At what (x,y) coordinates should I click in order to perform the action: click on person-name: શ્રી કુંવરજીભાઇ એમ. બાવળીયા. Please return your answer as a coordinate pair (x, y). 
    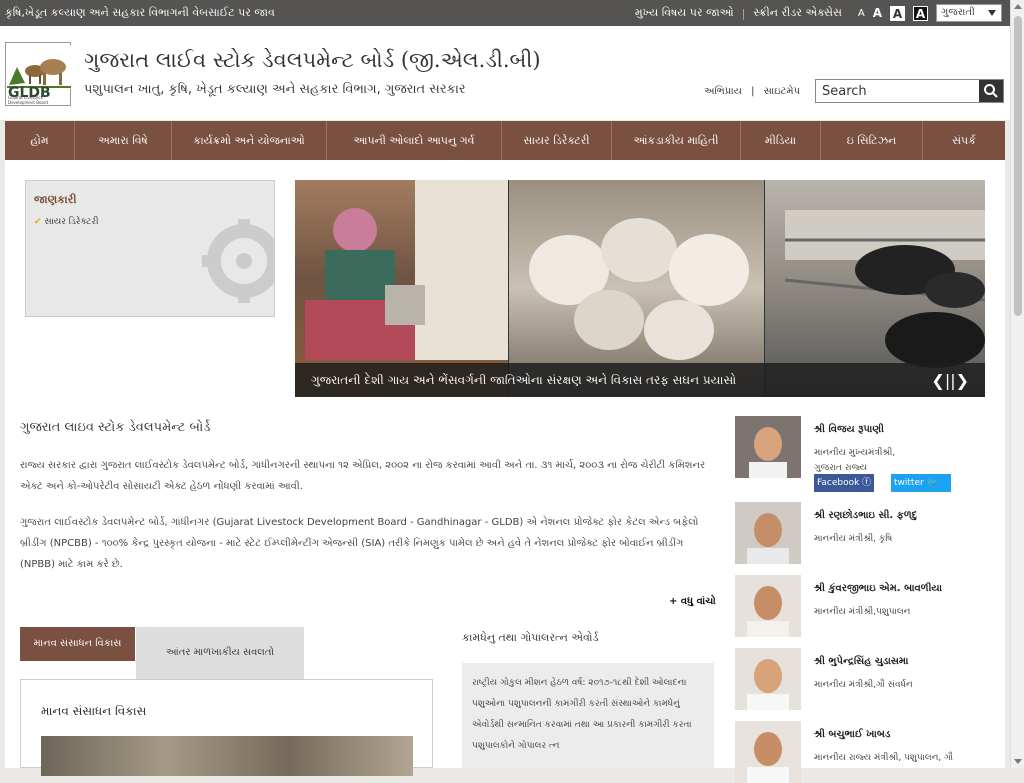
    Looking at the image, I should click on (878, 588).